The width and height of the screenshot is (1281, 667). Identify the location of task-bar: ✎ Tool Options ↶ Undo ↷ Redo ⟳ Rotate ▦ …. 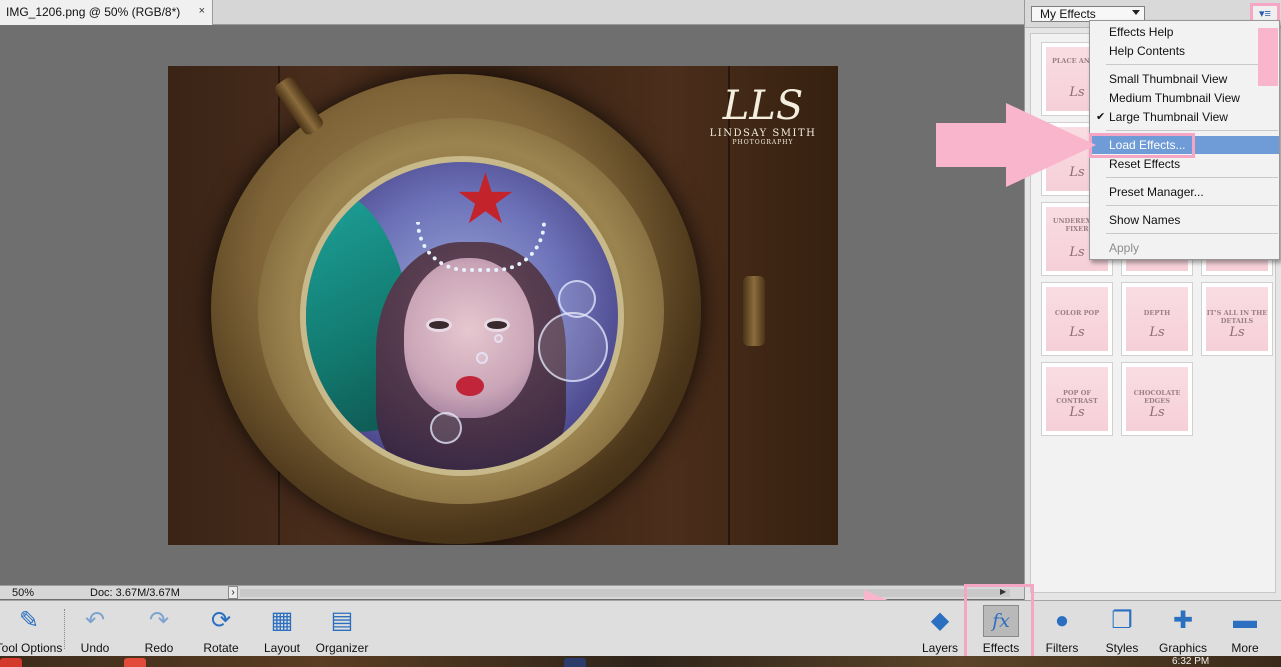
(640, 628).